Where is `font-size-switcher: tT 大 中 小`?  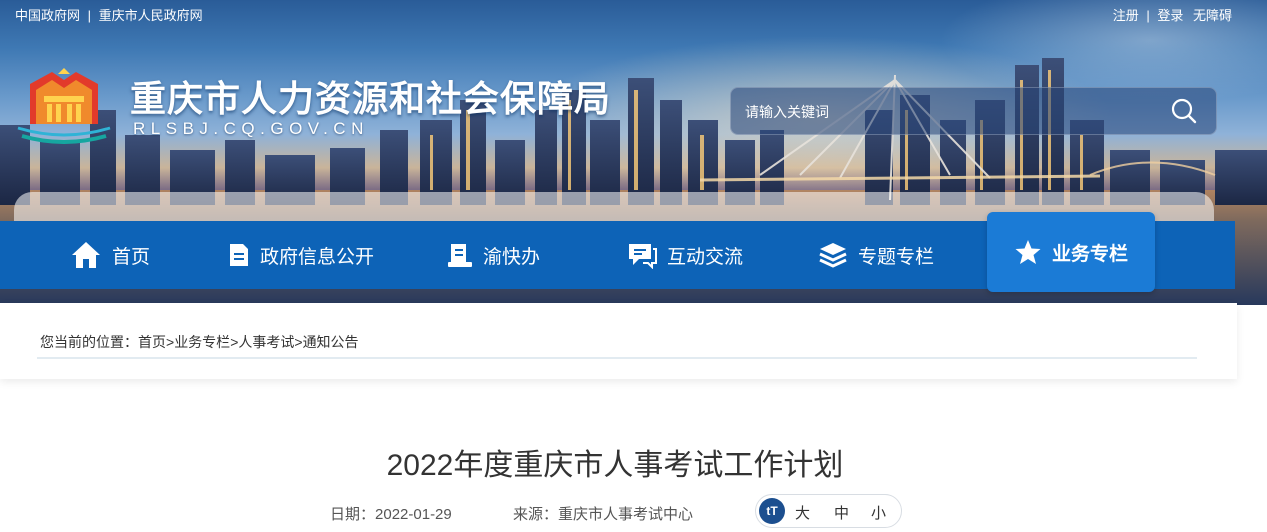
font-size-switcher: tT 大 中 小 is located at coordinates (828, 511).